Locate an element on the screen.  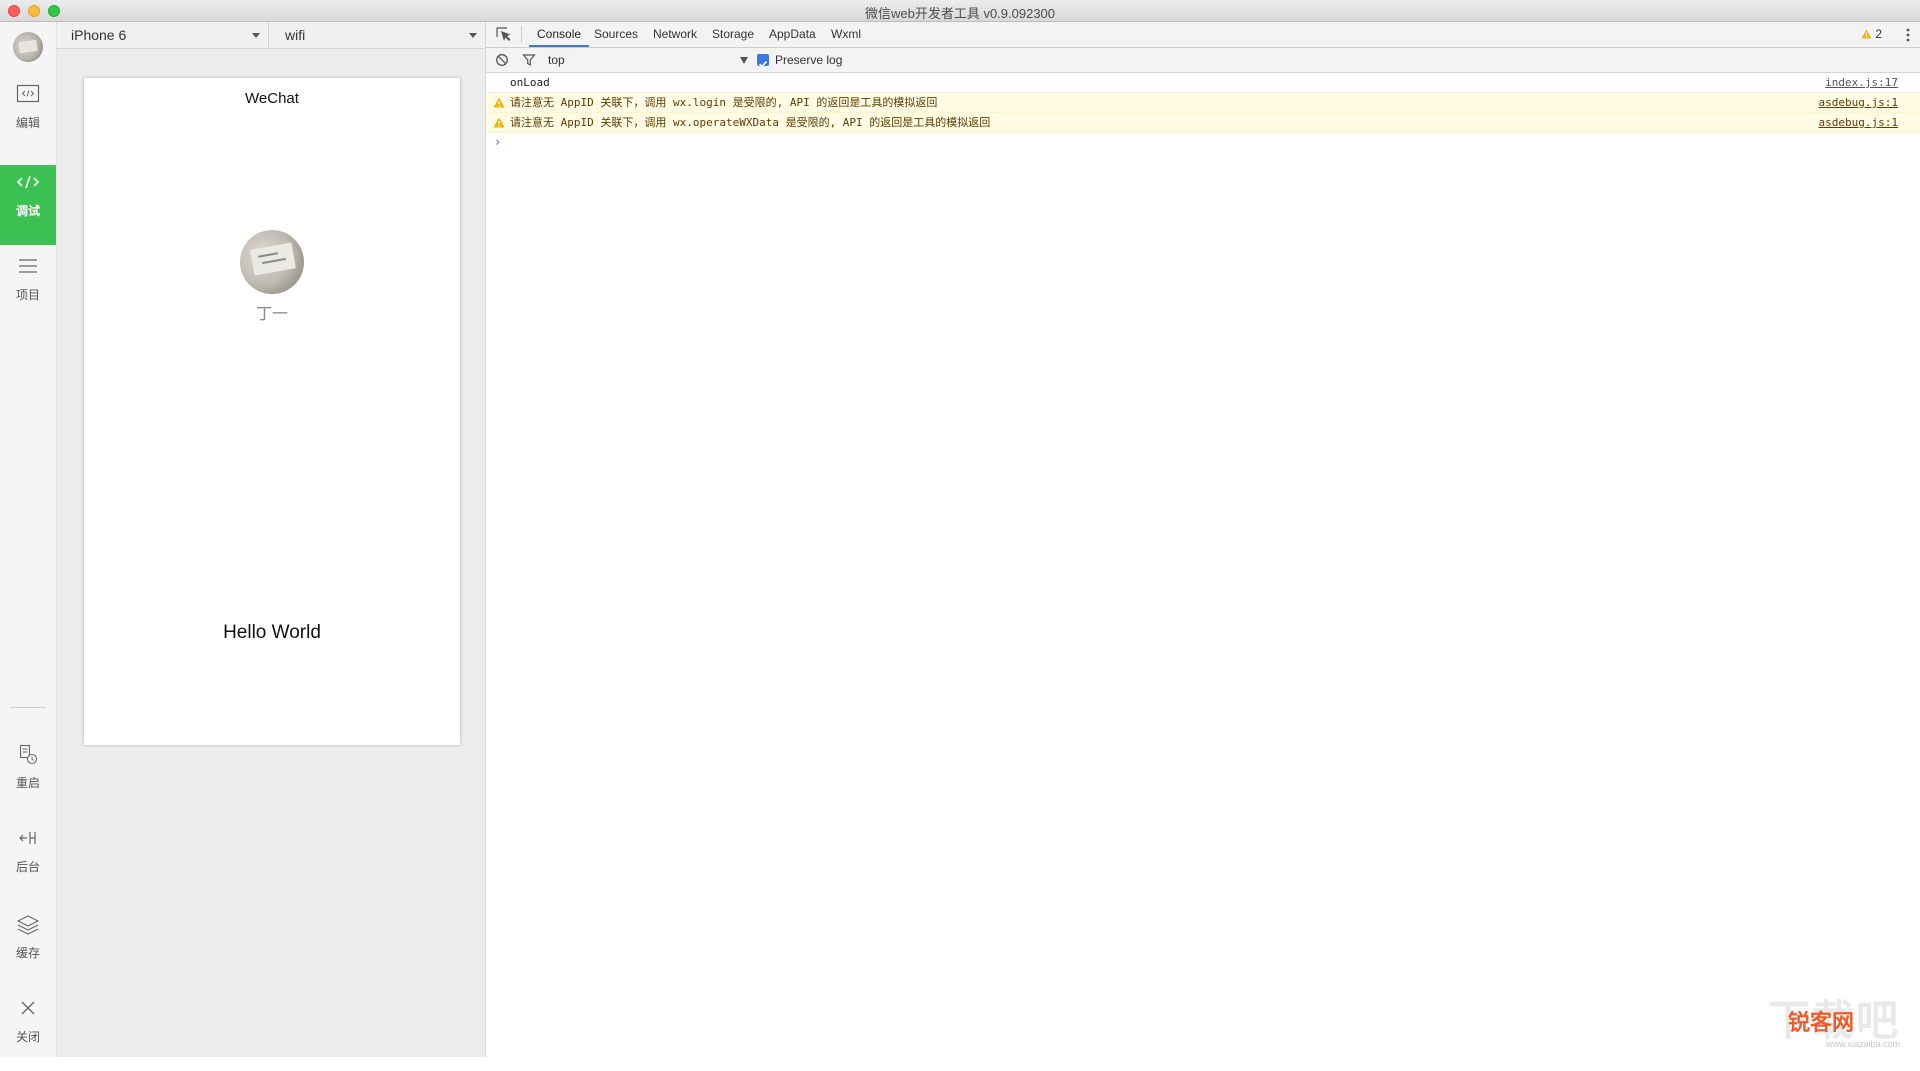
user-avatar-image is located at coordinates (272, 262).